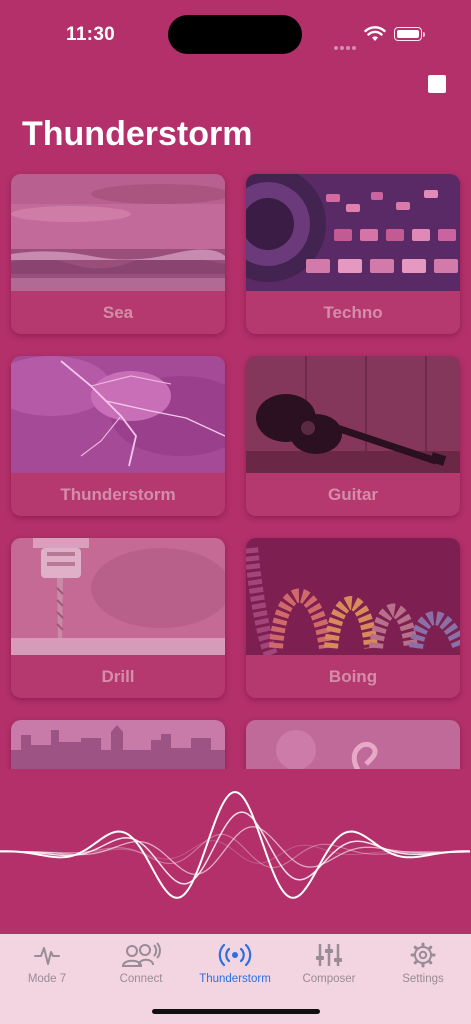 This screenshot has height=1024, width=471. I want to click on waveform-icon, so click(47, 956).